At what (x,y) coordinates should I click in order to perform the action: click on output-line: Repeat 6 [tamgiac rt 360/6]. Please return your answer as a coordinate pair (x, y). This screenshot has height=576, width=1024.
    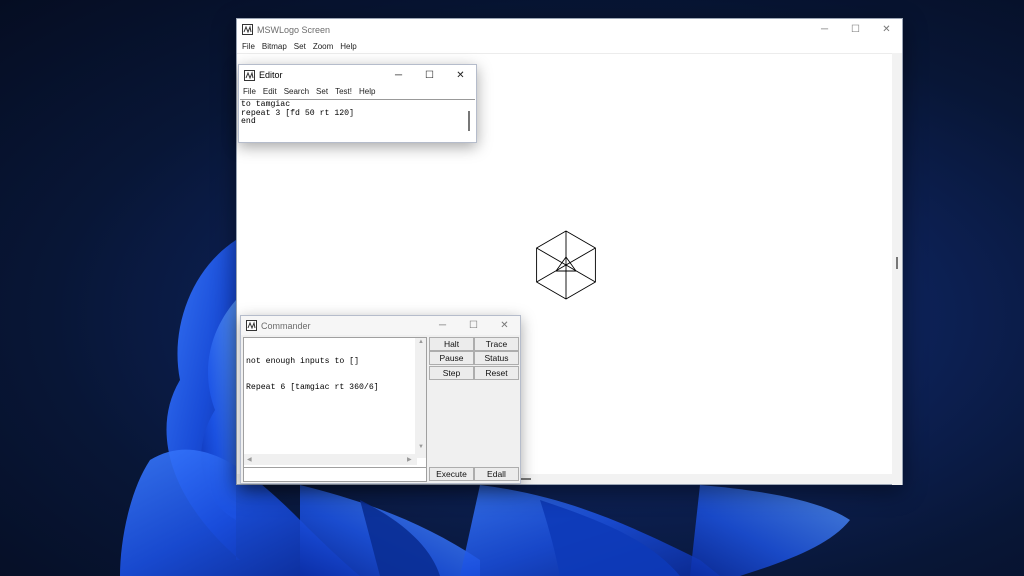
    Looking at the image, I should click on (312, 387).